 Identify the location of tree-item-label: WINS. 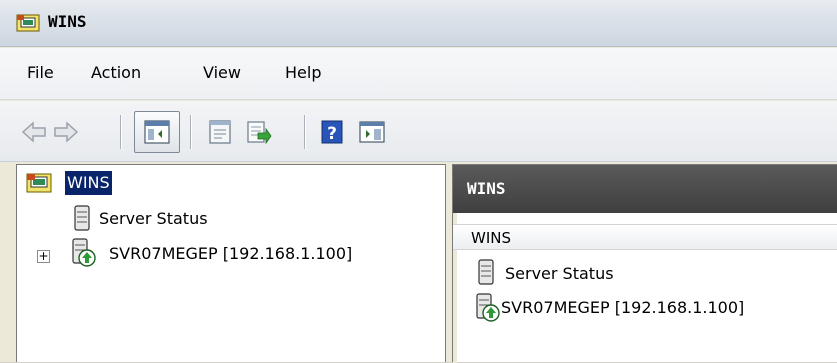
(88, 183).